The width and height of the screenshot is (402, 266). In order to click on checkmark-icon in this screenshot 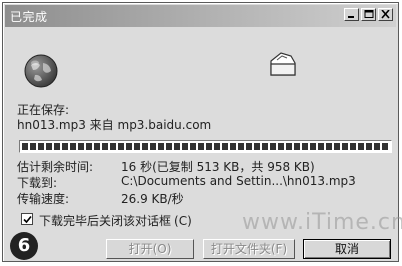, I will do `click(27, 219)`.